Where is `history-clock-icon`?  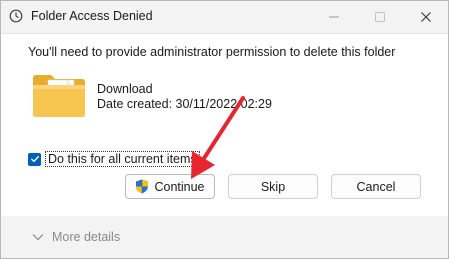 history-clock-icon is located at coordinates (16, 16).